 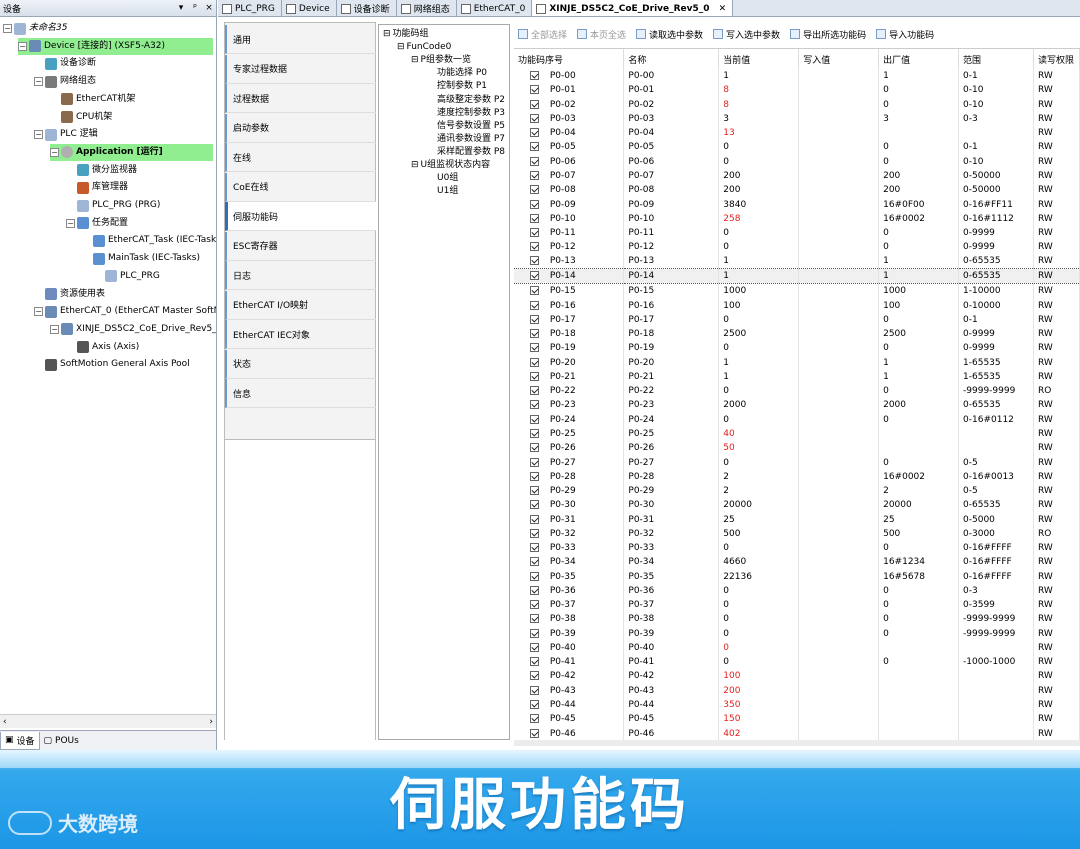 I want to click on column-header: 读写权限, so click(x=1056, y=59).